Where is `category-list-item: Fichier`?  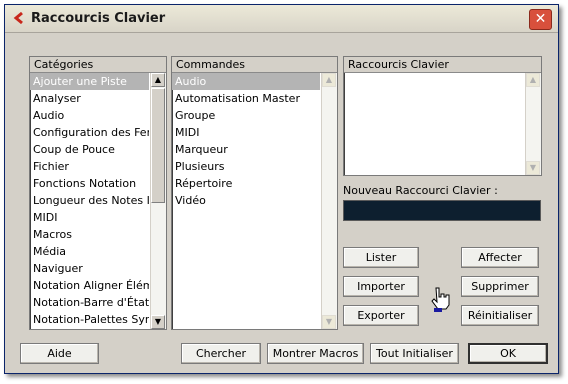
category-list-item: Fichier is located at coordinates (89, 166).